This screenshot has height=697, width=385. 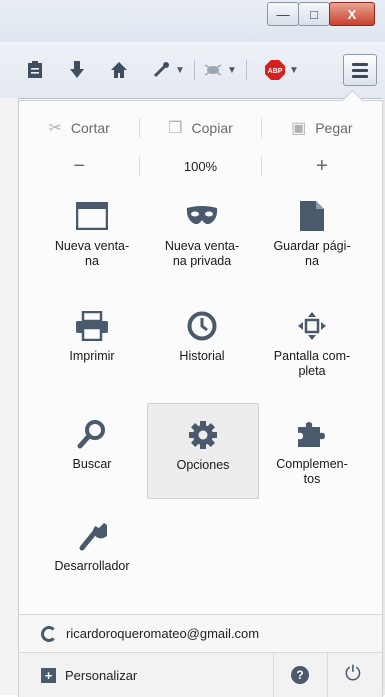 I want to click on options-button: Opciones, so click(x=203, y=451).